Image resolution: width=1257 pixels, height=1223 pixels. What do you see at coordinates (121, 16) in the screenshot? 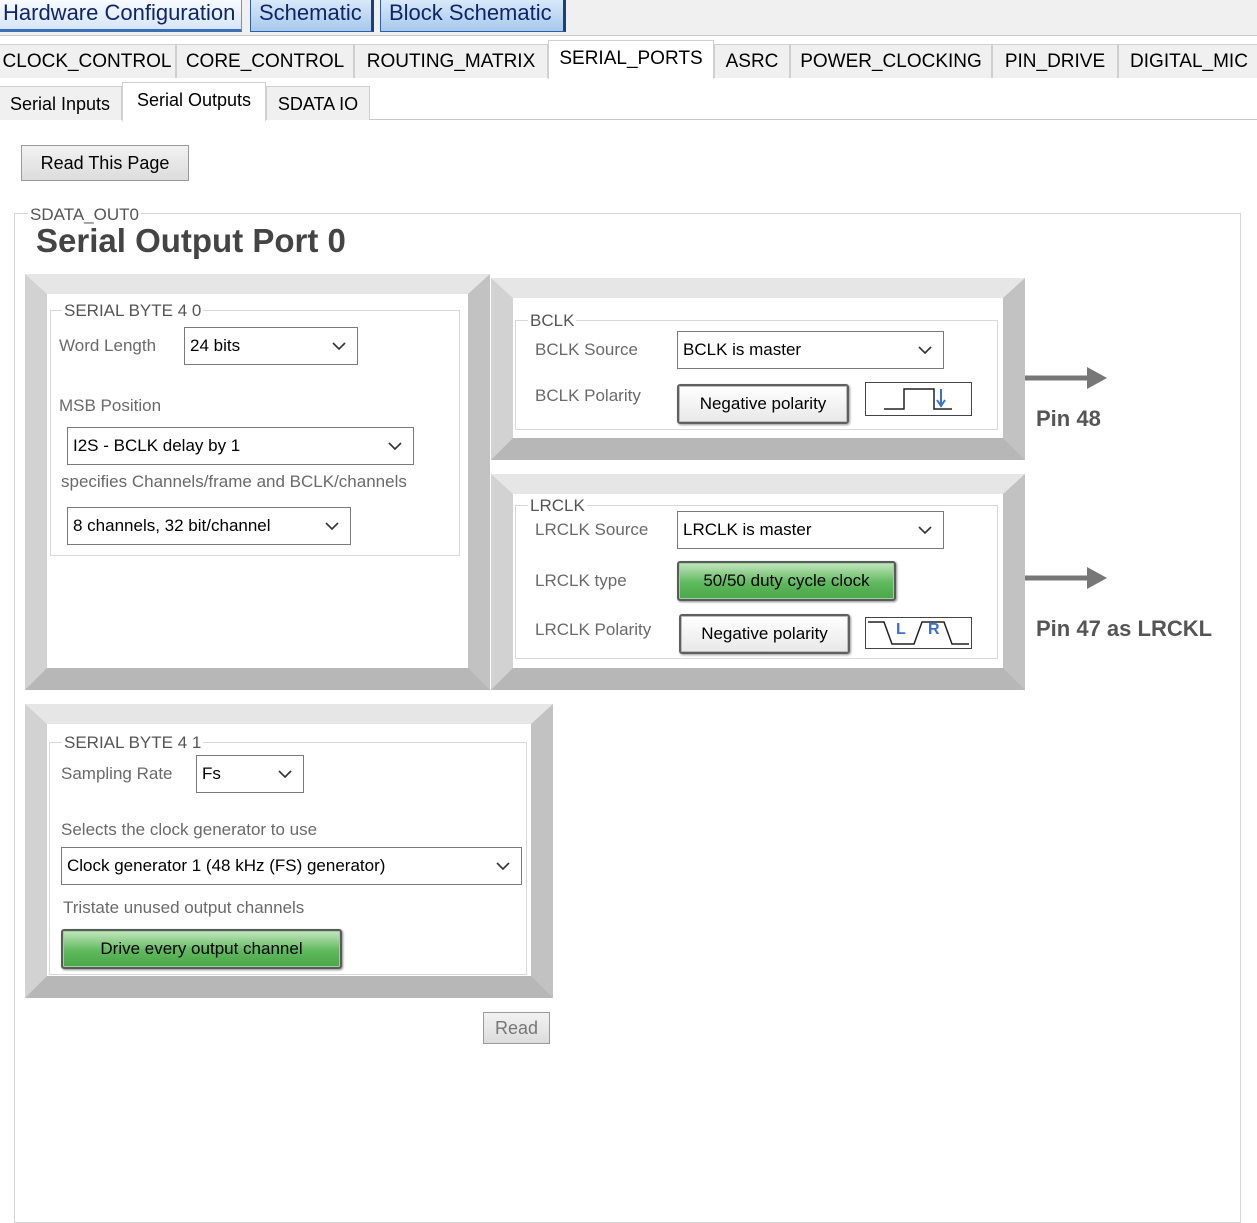
I see `tab-hardware-configuration: Hardware Configuration` at bounding box center [121, 16].